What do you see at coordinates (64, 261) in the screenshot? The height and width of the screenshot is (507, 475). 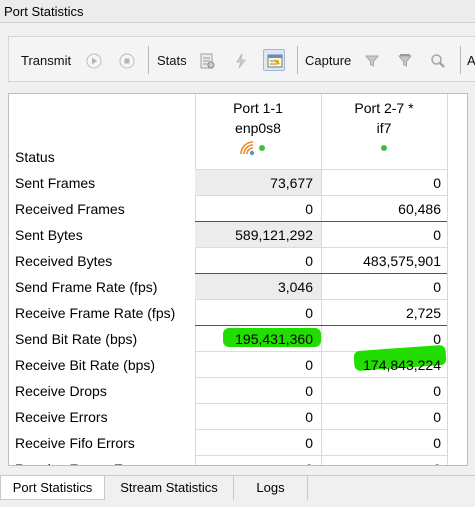 I see `row-label: Received Bytes` at bounding box center [64, 261].